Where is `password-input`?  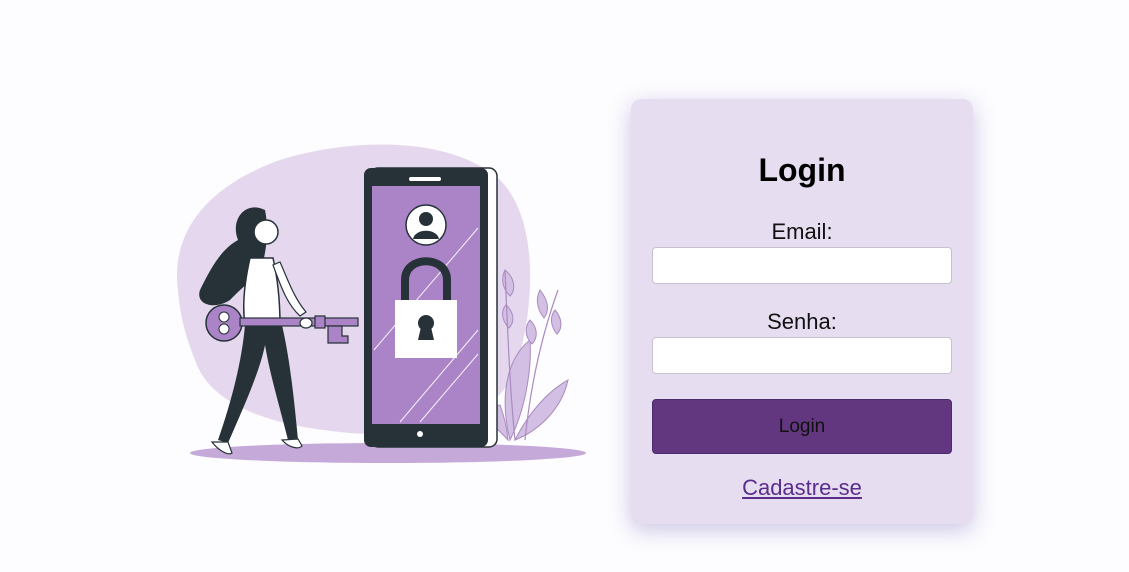 password-input is located at coordinates (802, 355).